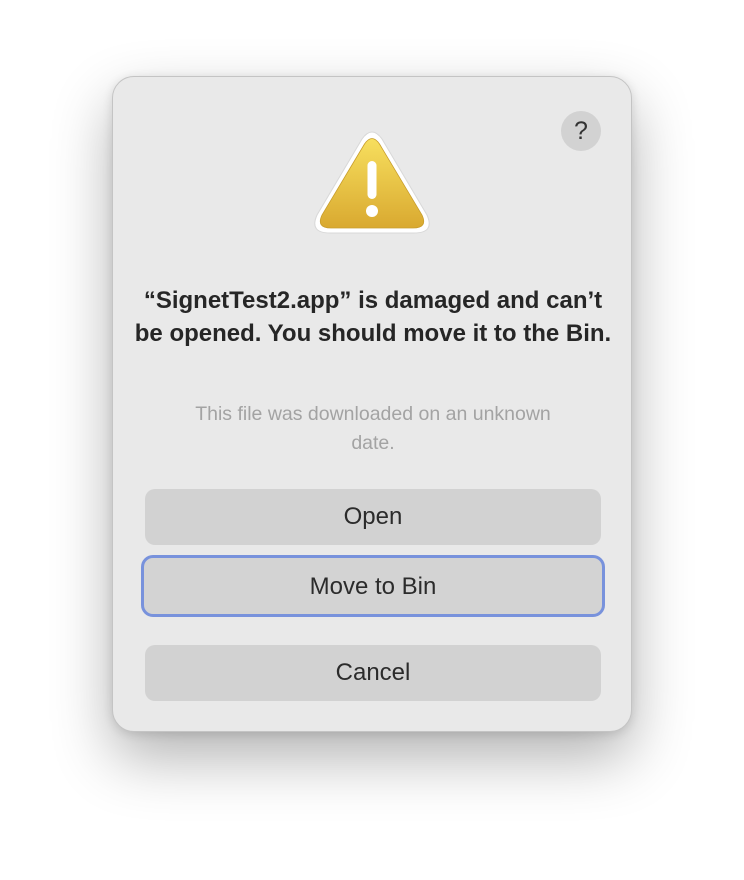  Describe the element at coordinates (372, 182) in the screenshot. I see `warning-icon` at that location.